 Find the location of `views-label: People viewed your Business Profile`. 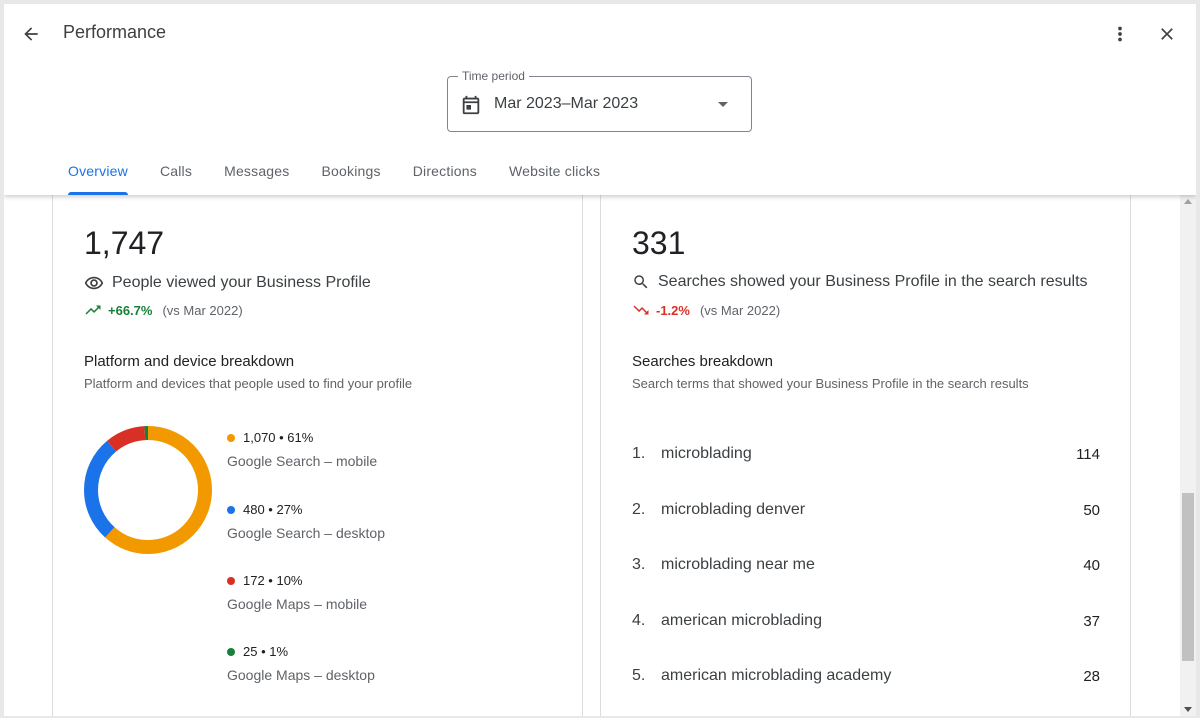

views-label: People viewed your Business Profile is located at coordinates (241, 282).